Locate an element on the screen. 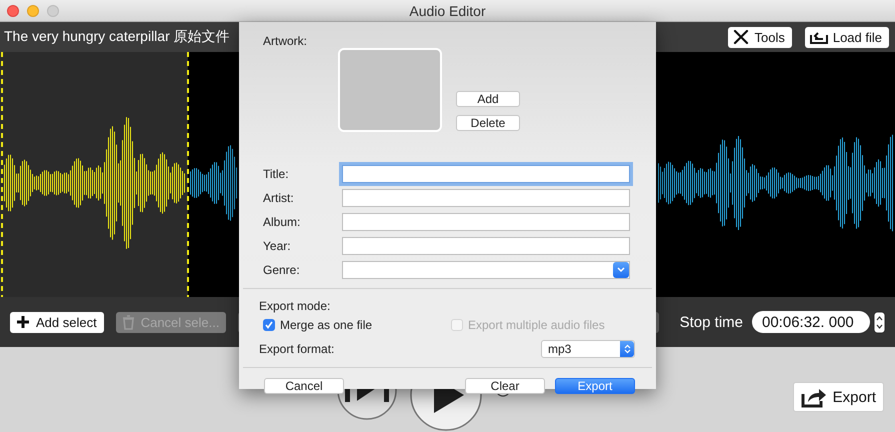 This screenshot has width=895, height=432. delete-button: Delete is located at coordinates (488, 123).